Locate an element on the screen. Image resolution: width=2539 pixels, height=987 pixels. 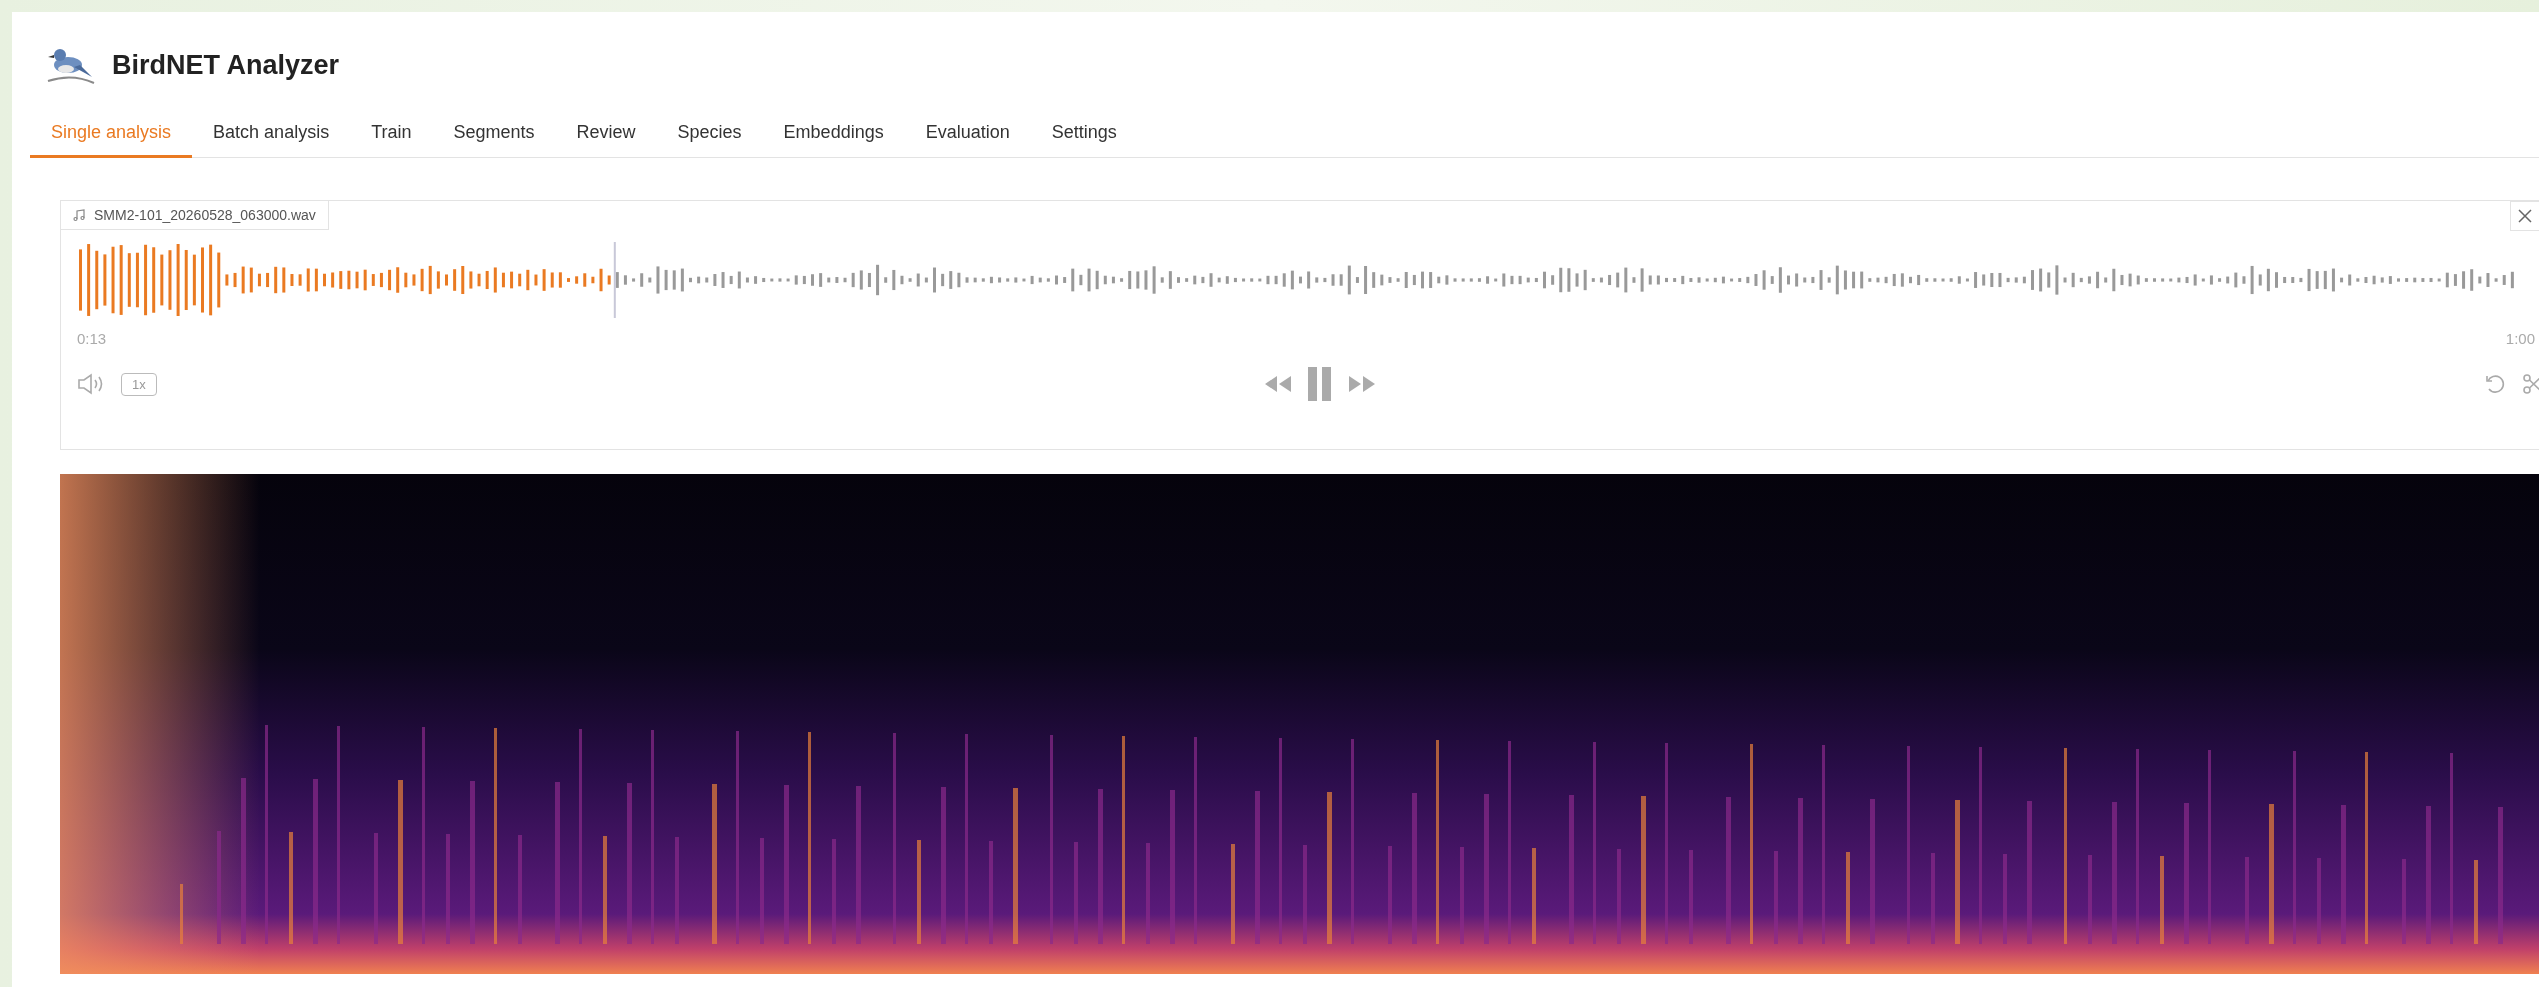
pause-icon is located at coordinates (1319, 384).